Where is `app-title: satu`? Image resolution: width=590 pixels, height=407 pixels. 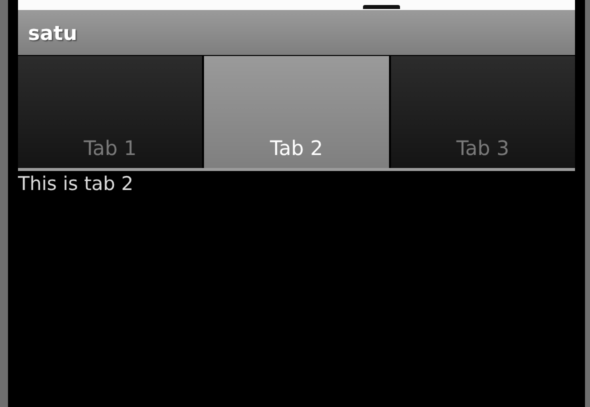
app-title: satu is located at coordinates (53, 32).